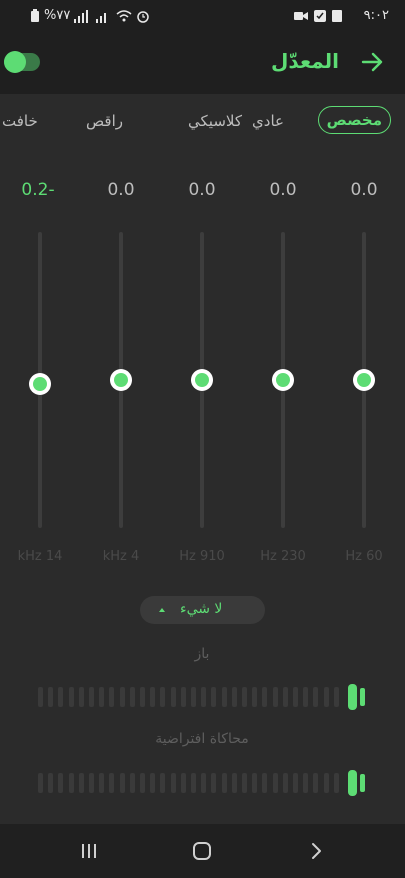  I want to click on bass-label: باز, so click(202, 654).